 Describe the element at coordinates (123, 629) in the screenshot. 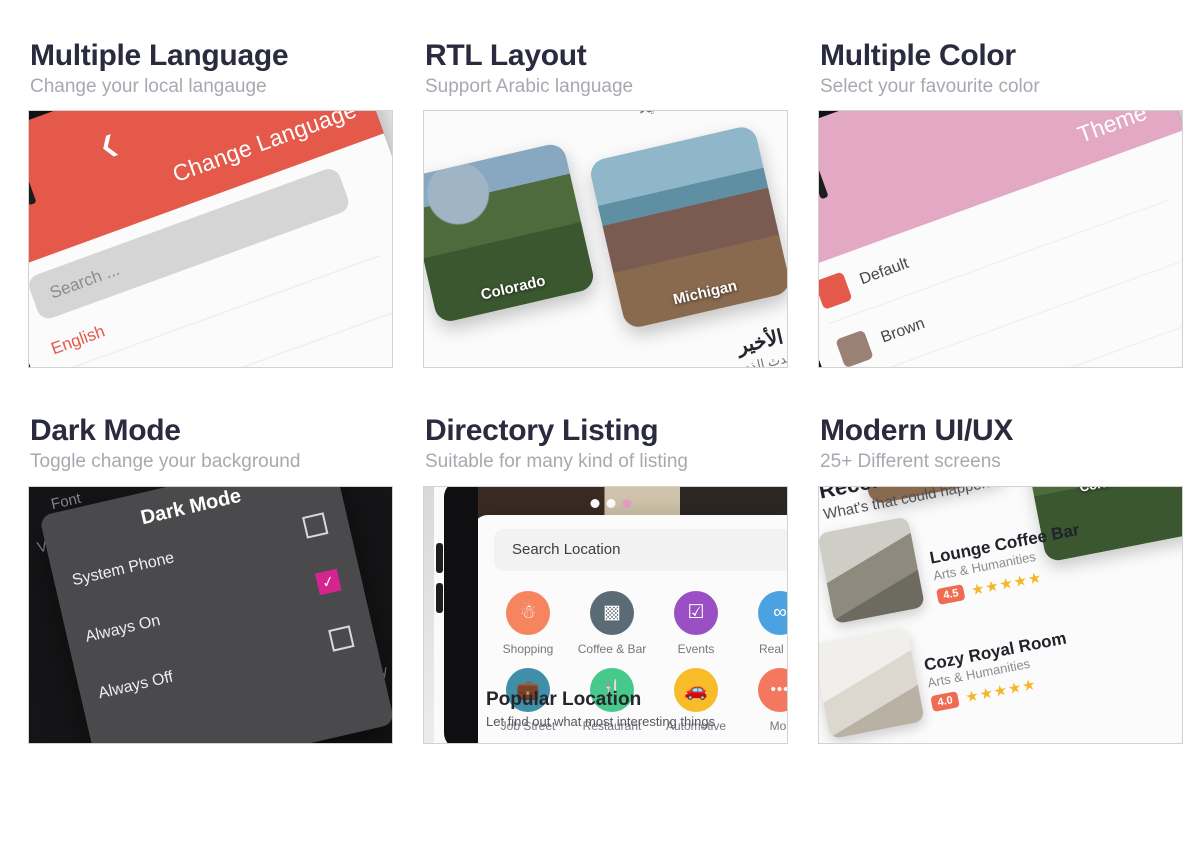

I see `option-always-on: Always On` at that location.